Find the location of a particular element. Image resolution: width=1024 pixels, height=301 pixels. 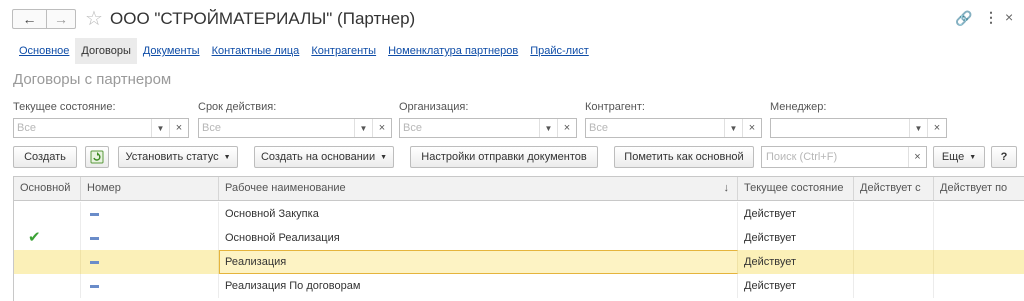

tab-price-list: Прайс-лист is located at coordinates (559, 51).